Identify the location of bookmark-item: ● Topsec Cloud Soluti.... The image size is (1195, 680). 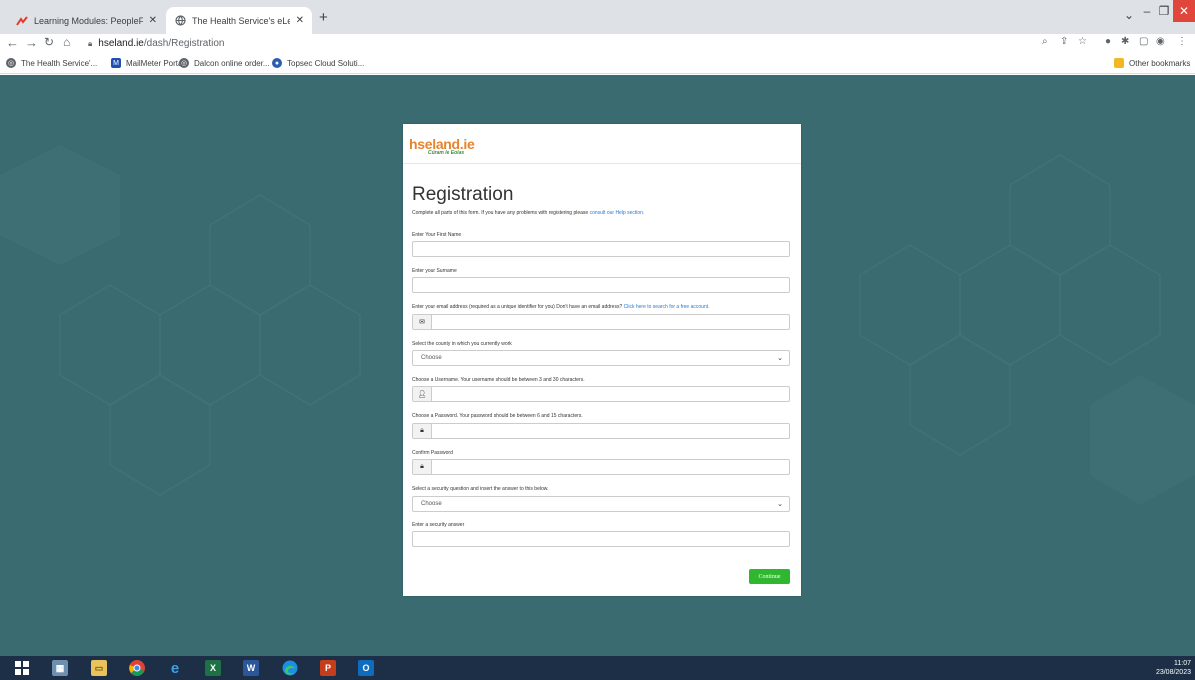
(318, 63).